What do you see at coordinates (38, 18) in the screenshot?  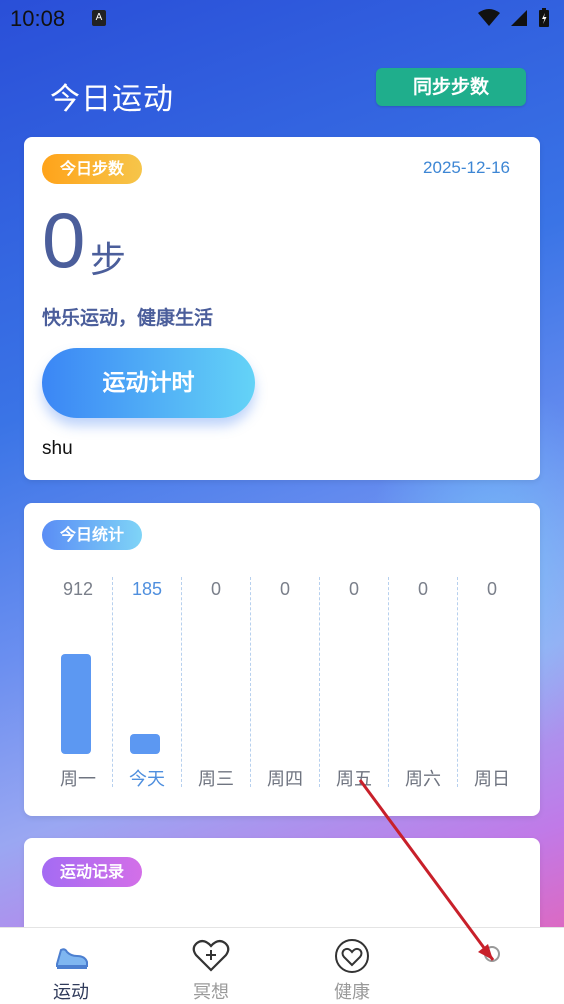 I see `status-time: 10:08` at bounding box center [38, 18].